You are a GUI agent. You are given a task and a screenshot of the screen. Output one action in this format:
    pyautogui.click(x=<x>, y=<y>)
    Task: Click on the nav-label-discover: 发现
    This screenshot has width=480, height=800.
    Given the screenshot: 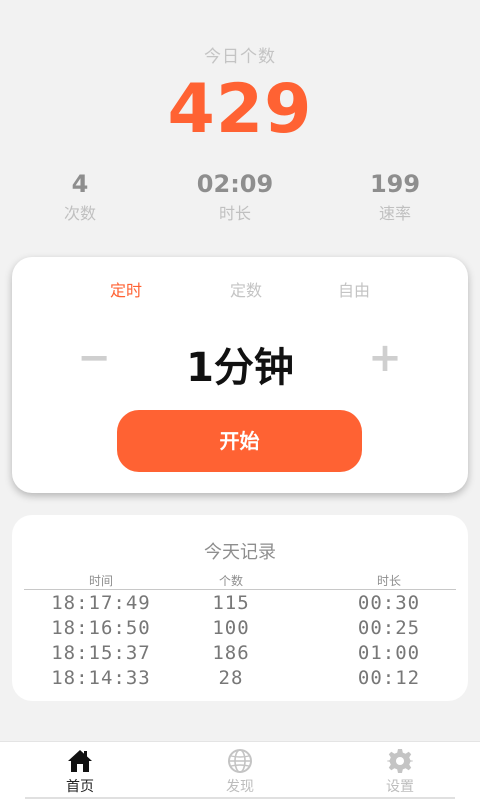 What is the action you would take?
    pyautogui.click(x=240, y=787)
    